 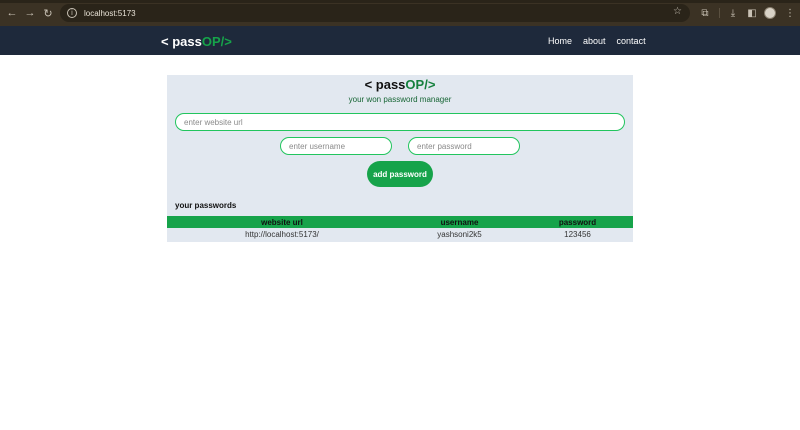 I want to click on more-menu-icon: ⋮, so click(x=790, y=13).